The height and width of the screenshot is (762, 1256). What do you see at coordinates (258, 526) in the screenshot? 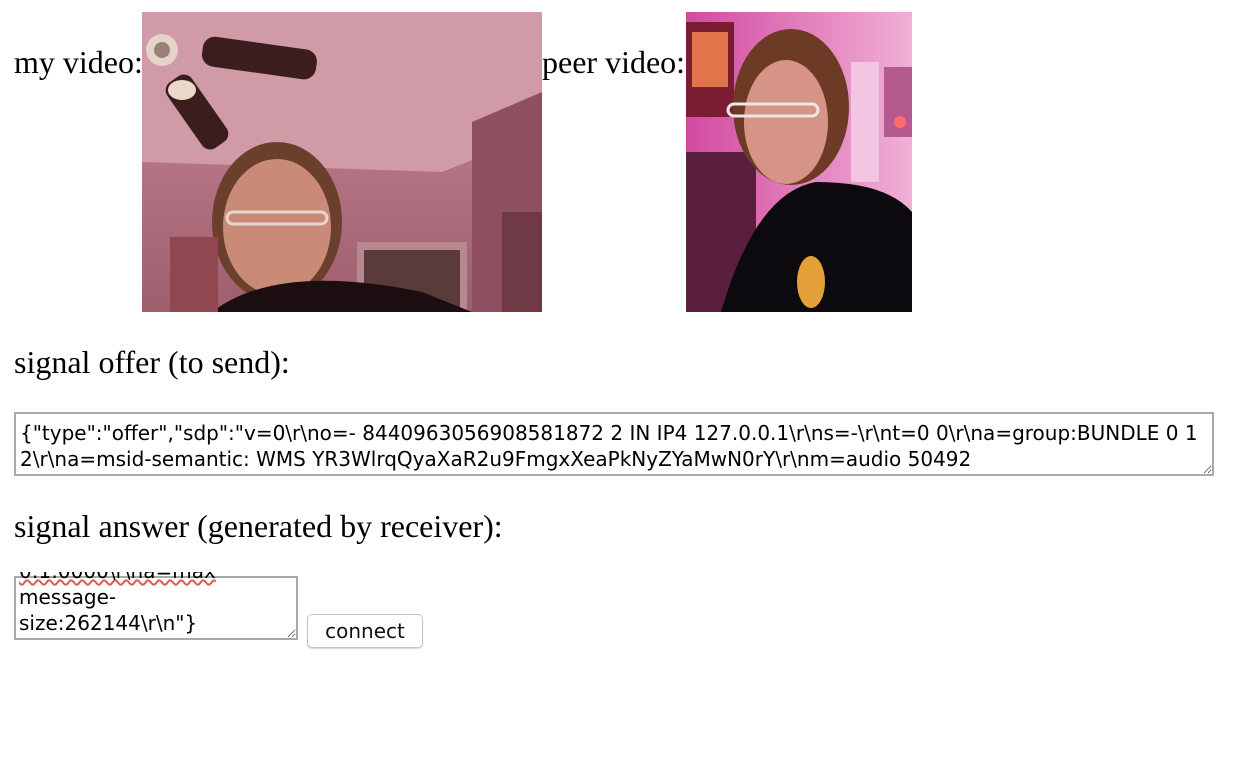
I see `signal-answer-label: signal answer (generated by receiver):` at bounding box center [258, 526].